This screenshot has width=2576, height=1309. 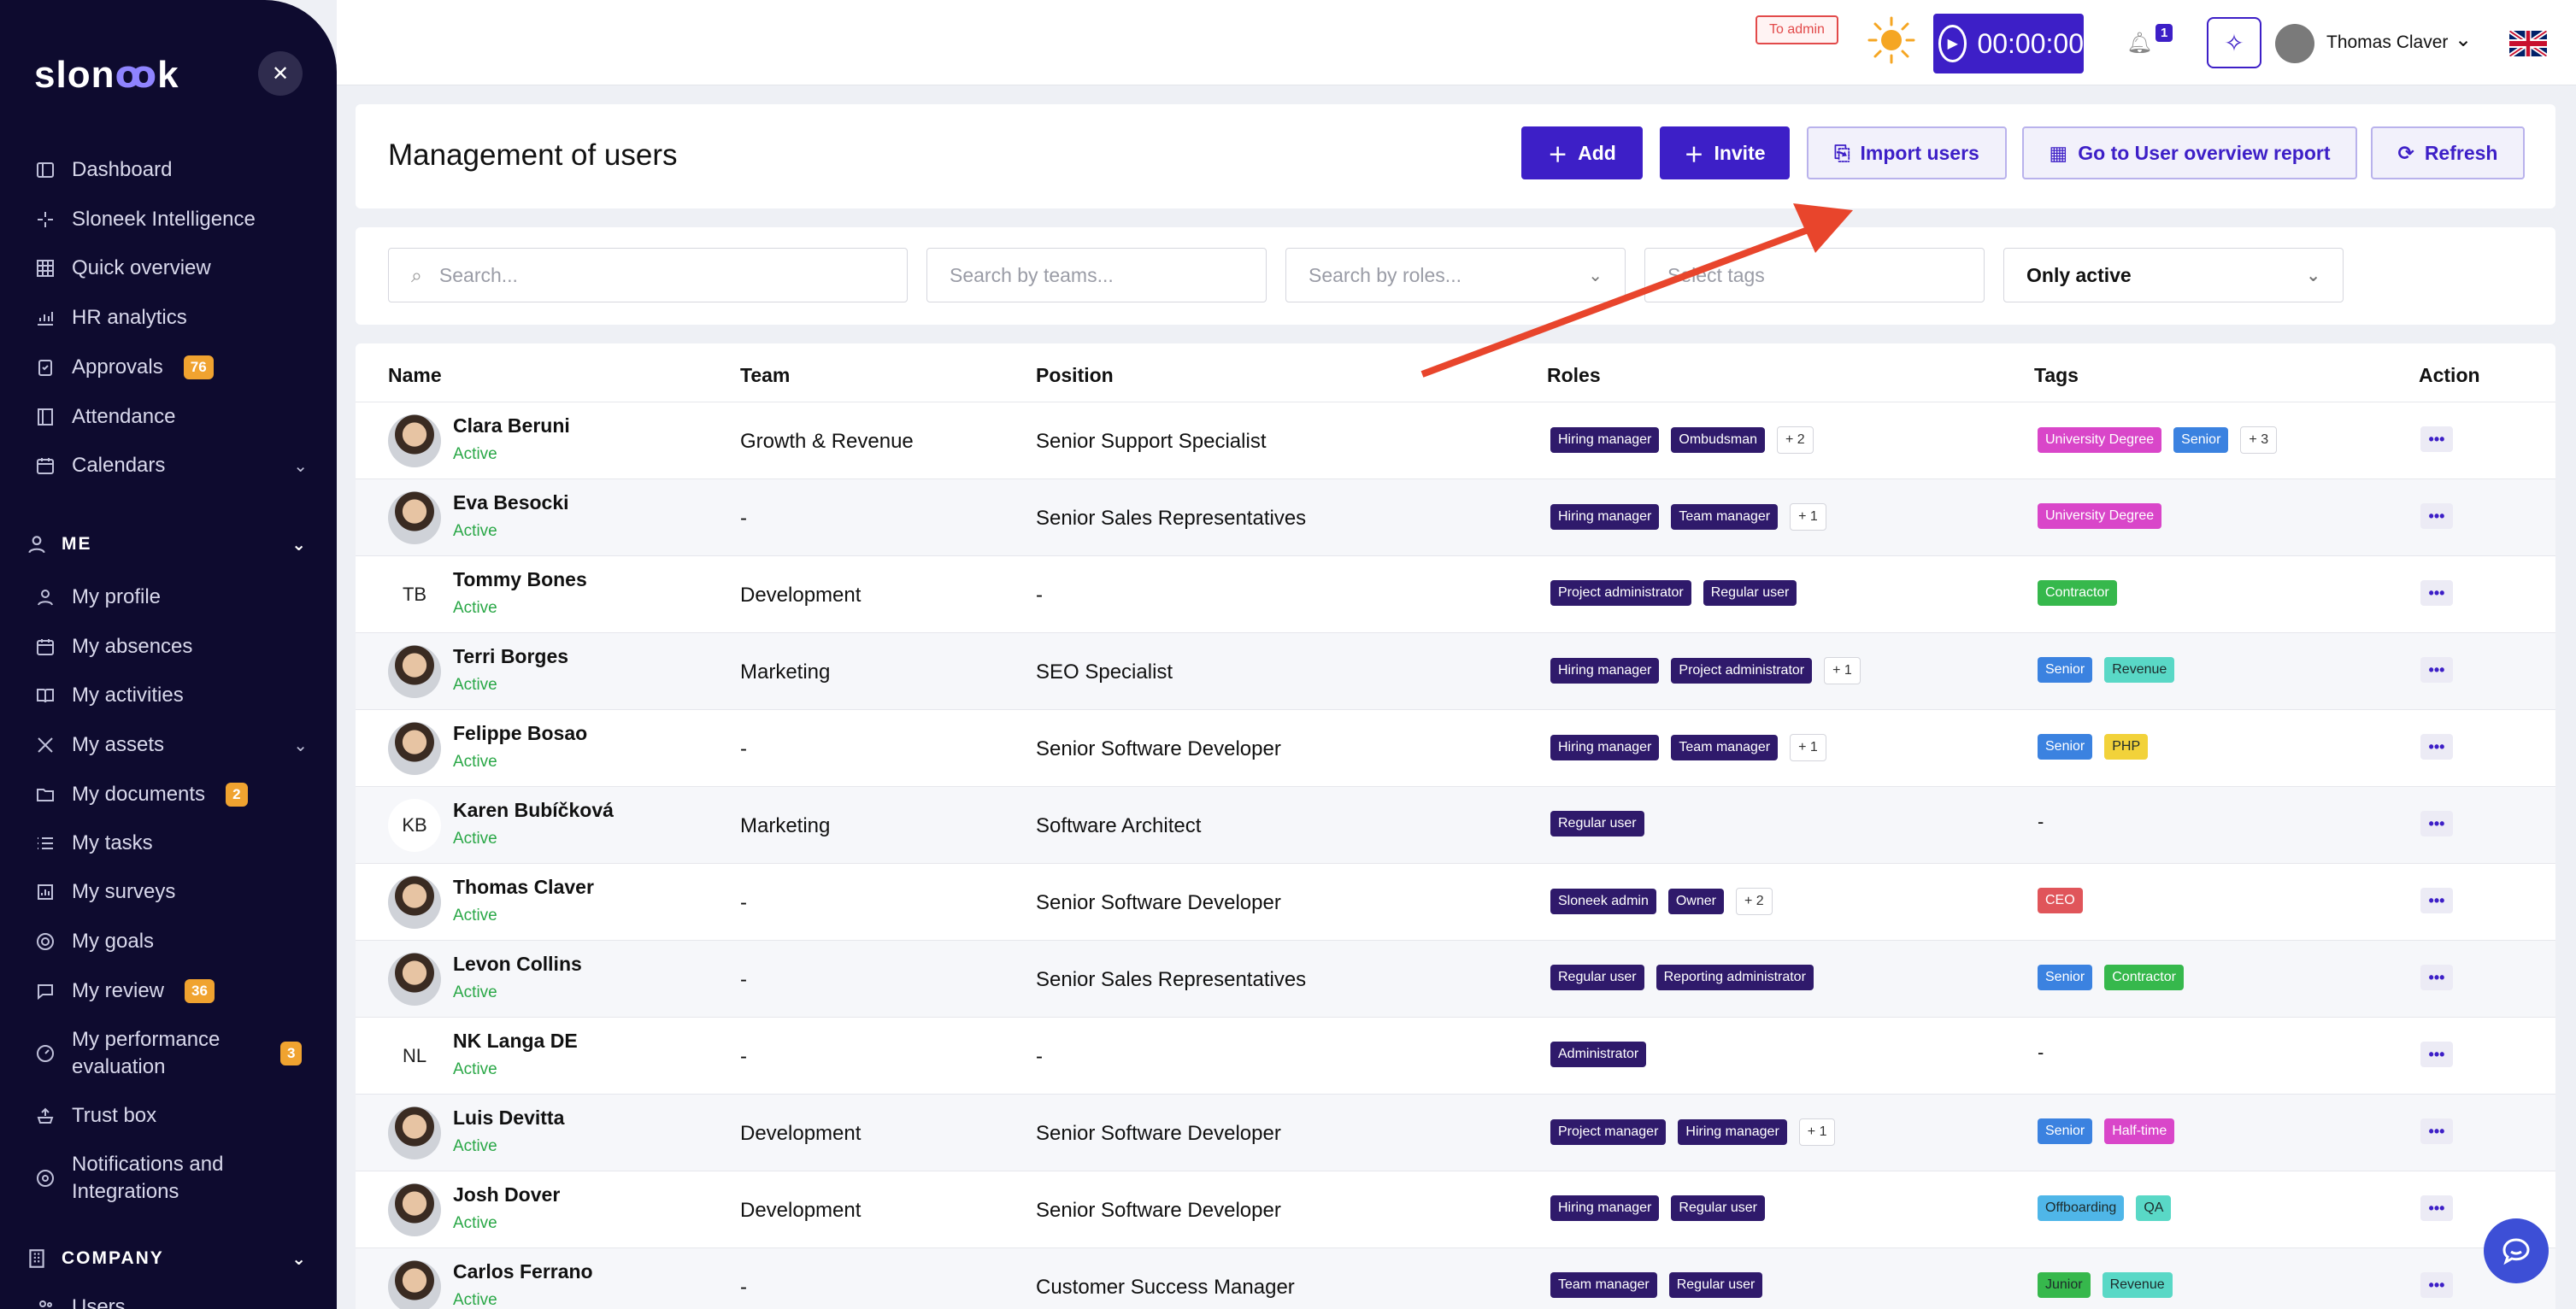 What do you see at coordinates (2189, 152) in the screenshot?
I see `user-overview-report-button: ▦ Go to User overview report` at bounding box center [2189, 152].